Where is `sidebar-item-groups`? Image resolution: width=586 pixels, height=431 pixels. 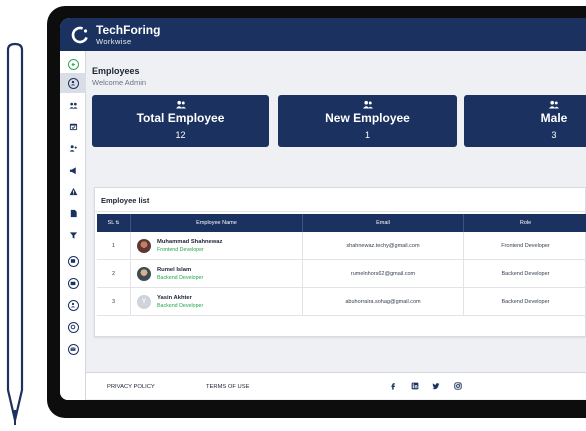 sidebar-item-groups is located at coordinates (73, 148).